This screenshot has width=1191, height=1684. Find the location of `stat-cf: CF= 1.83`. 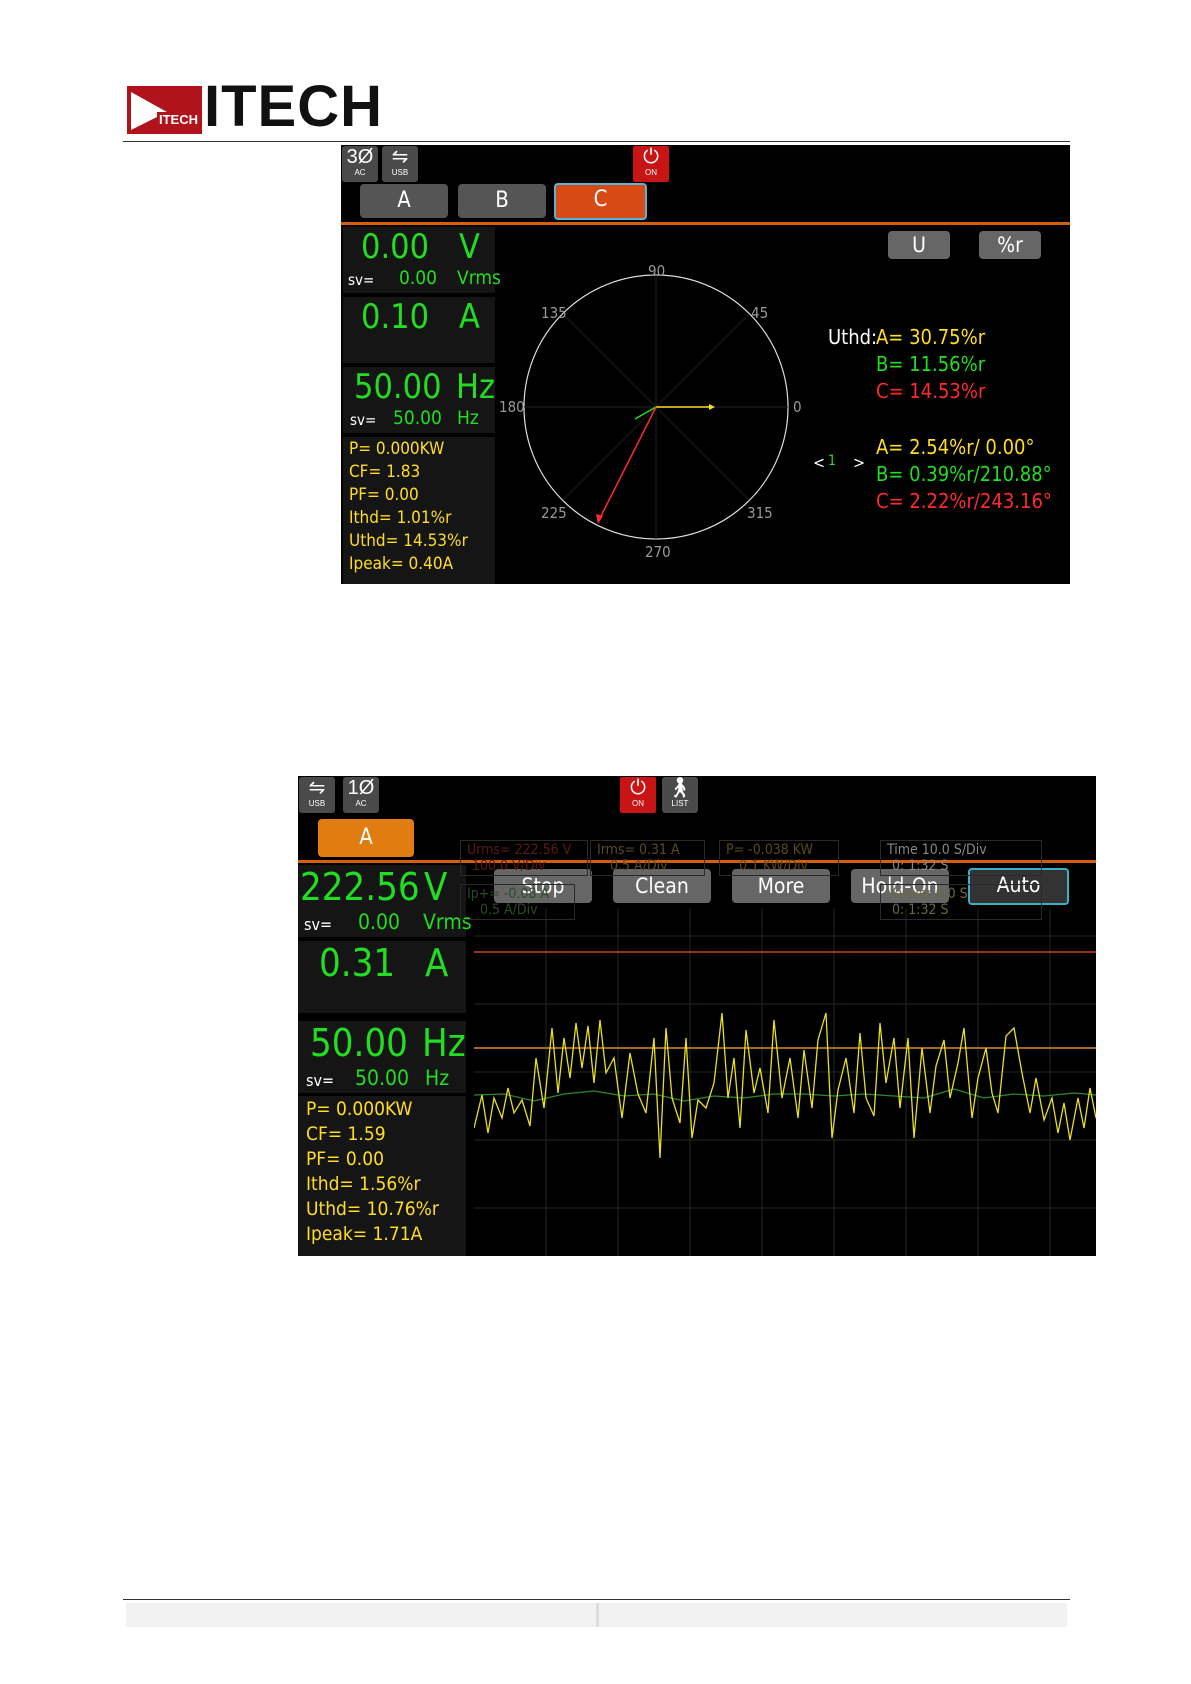

stat-cf: CF= 1.83 is located at coordinates (385, 472).